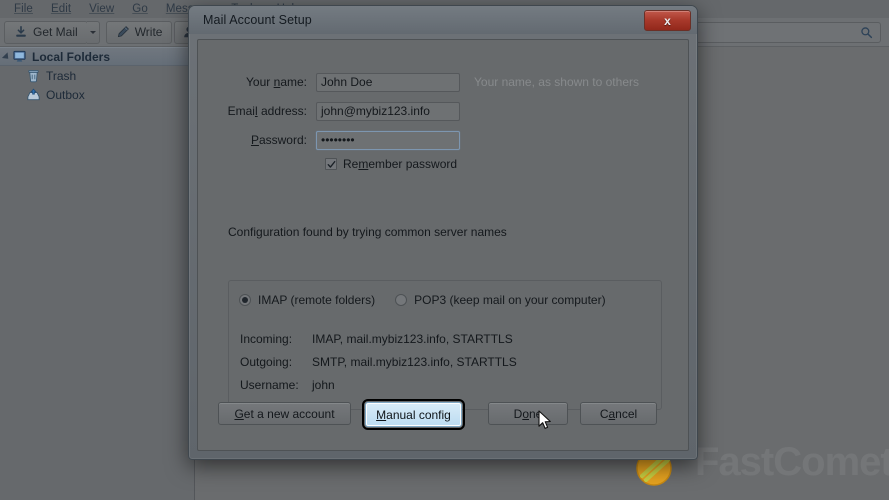  What do you see at coordinates (71, 56) in the screenshot?
I see `sidebar-item-label: Local Folders` at bounding box center [71, 56].